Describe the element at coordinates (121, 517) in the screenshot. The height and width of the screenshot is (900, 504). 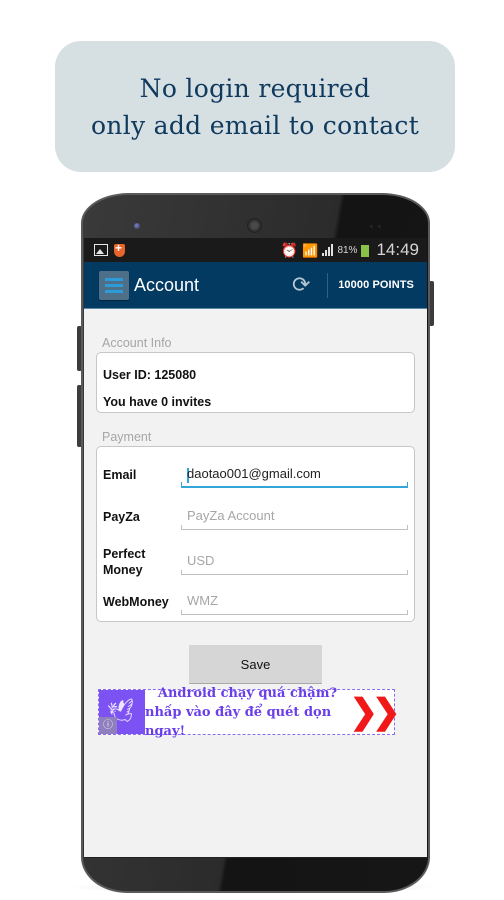
I see `payza-label: PayZa` at that location.